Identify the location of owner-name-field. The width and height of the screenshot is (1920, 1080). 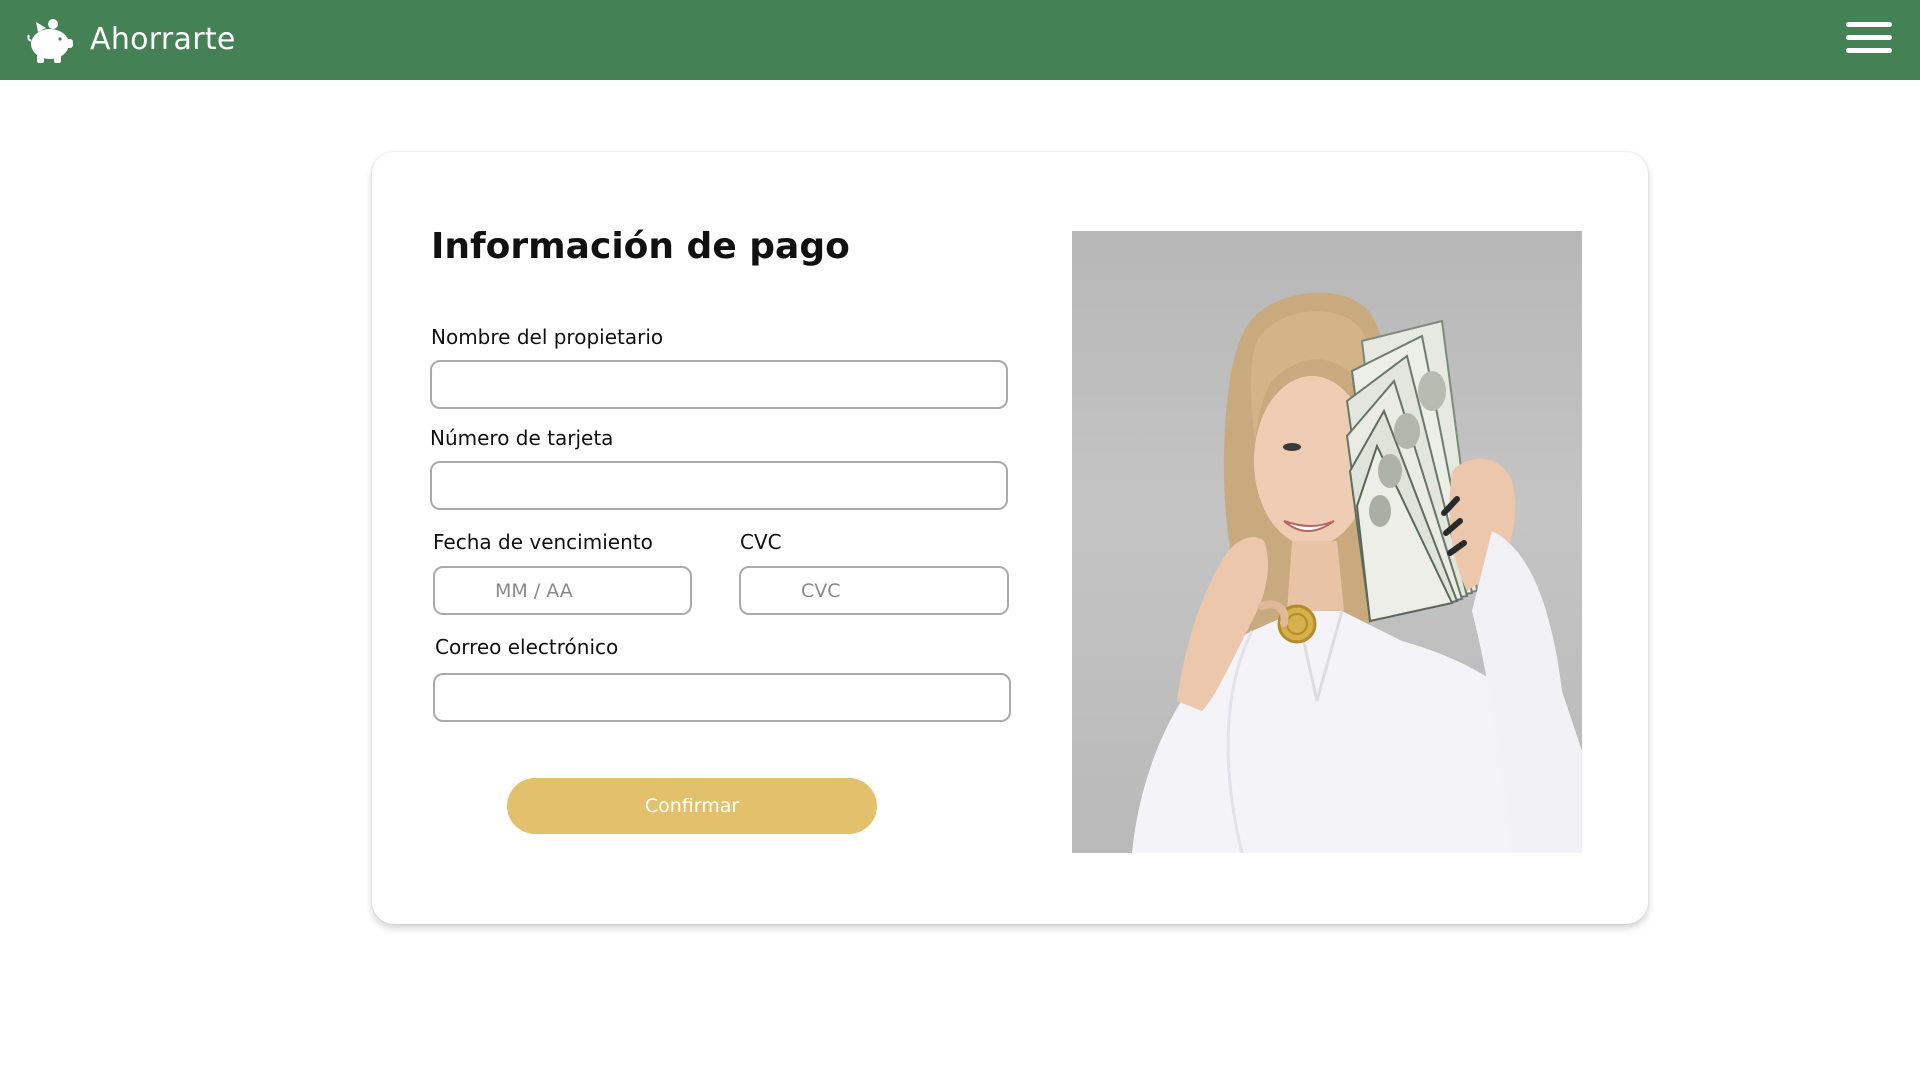
(719, 384).